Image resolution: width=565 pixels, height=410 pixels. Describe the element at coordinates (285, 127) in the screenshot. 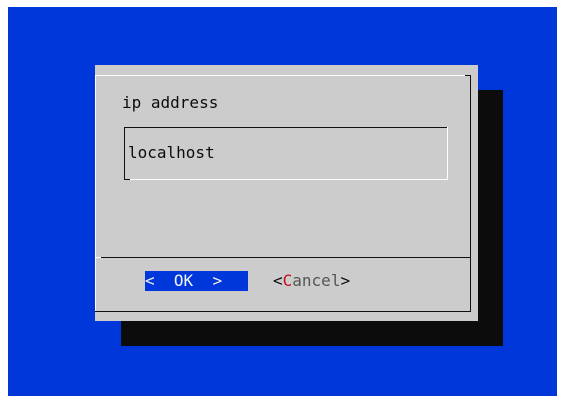

I see `input-border-top` at that location.